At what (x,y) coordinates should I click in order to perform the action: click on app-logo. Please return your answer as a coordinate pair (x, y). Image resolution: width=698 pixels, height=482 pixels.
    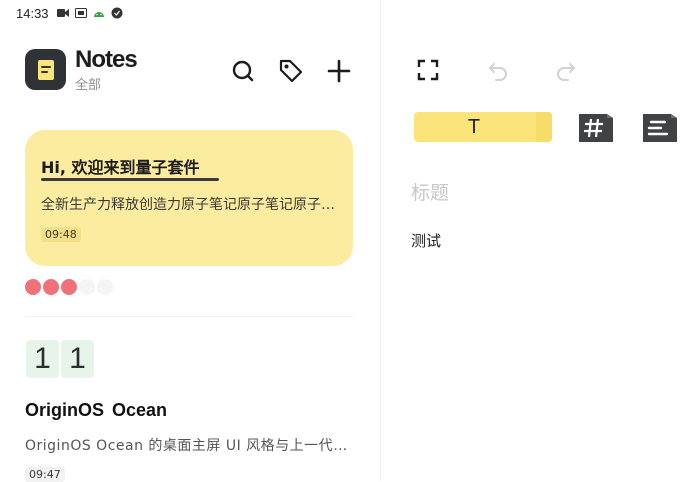
    Looking at the image, I should click on (45, 69).